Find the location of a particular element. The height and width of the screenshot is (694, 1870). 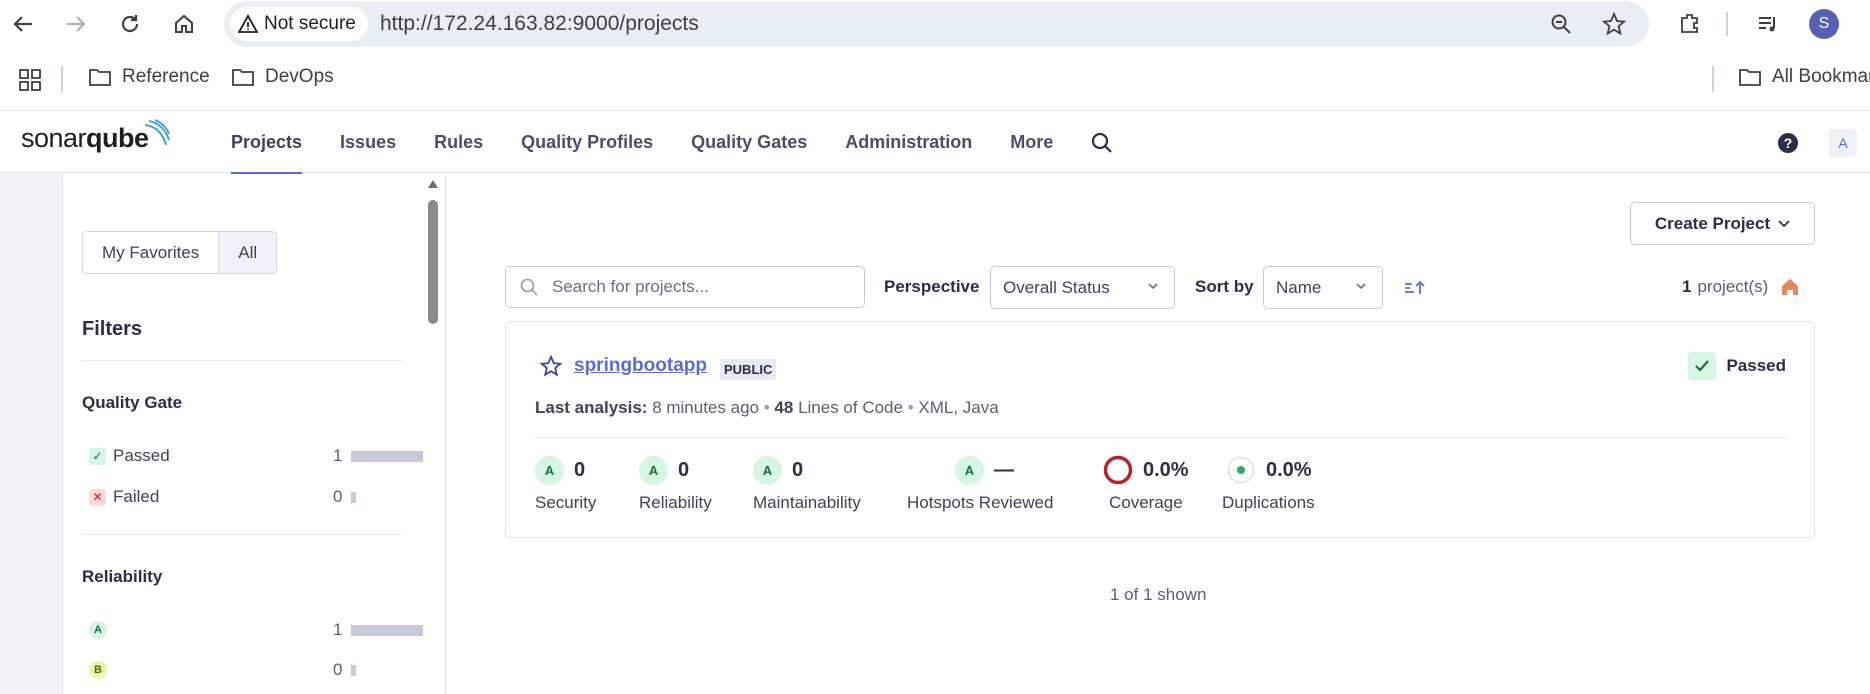

measure-label: Hotspots Reviewed is located at coordinates (980, 502).